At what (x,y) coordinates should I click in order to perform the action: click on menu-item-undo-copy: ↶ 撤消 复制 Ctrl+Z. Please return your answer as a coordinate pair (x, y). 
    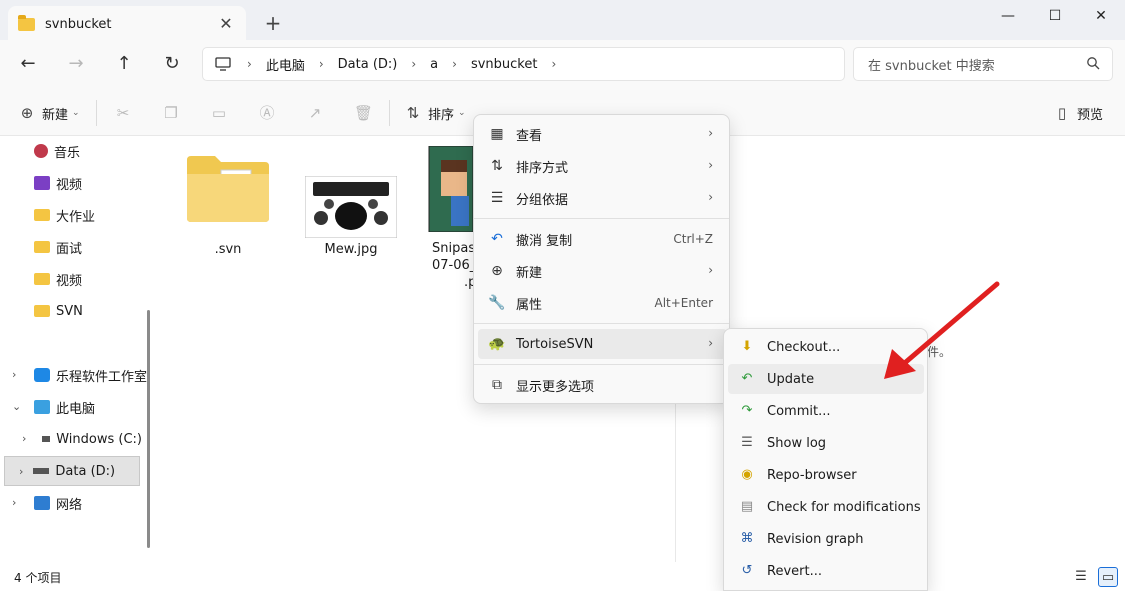
    Looking at the image, I should click on (602, 239).